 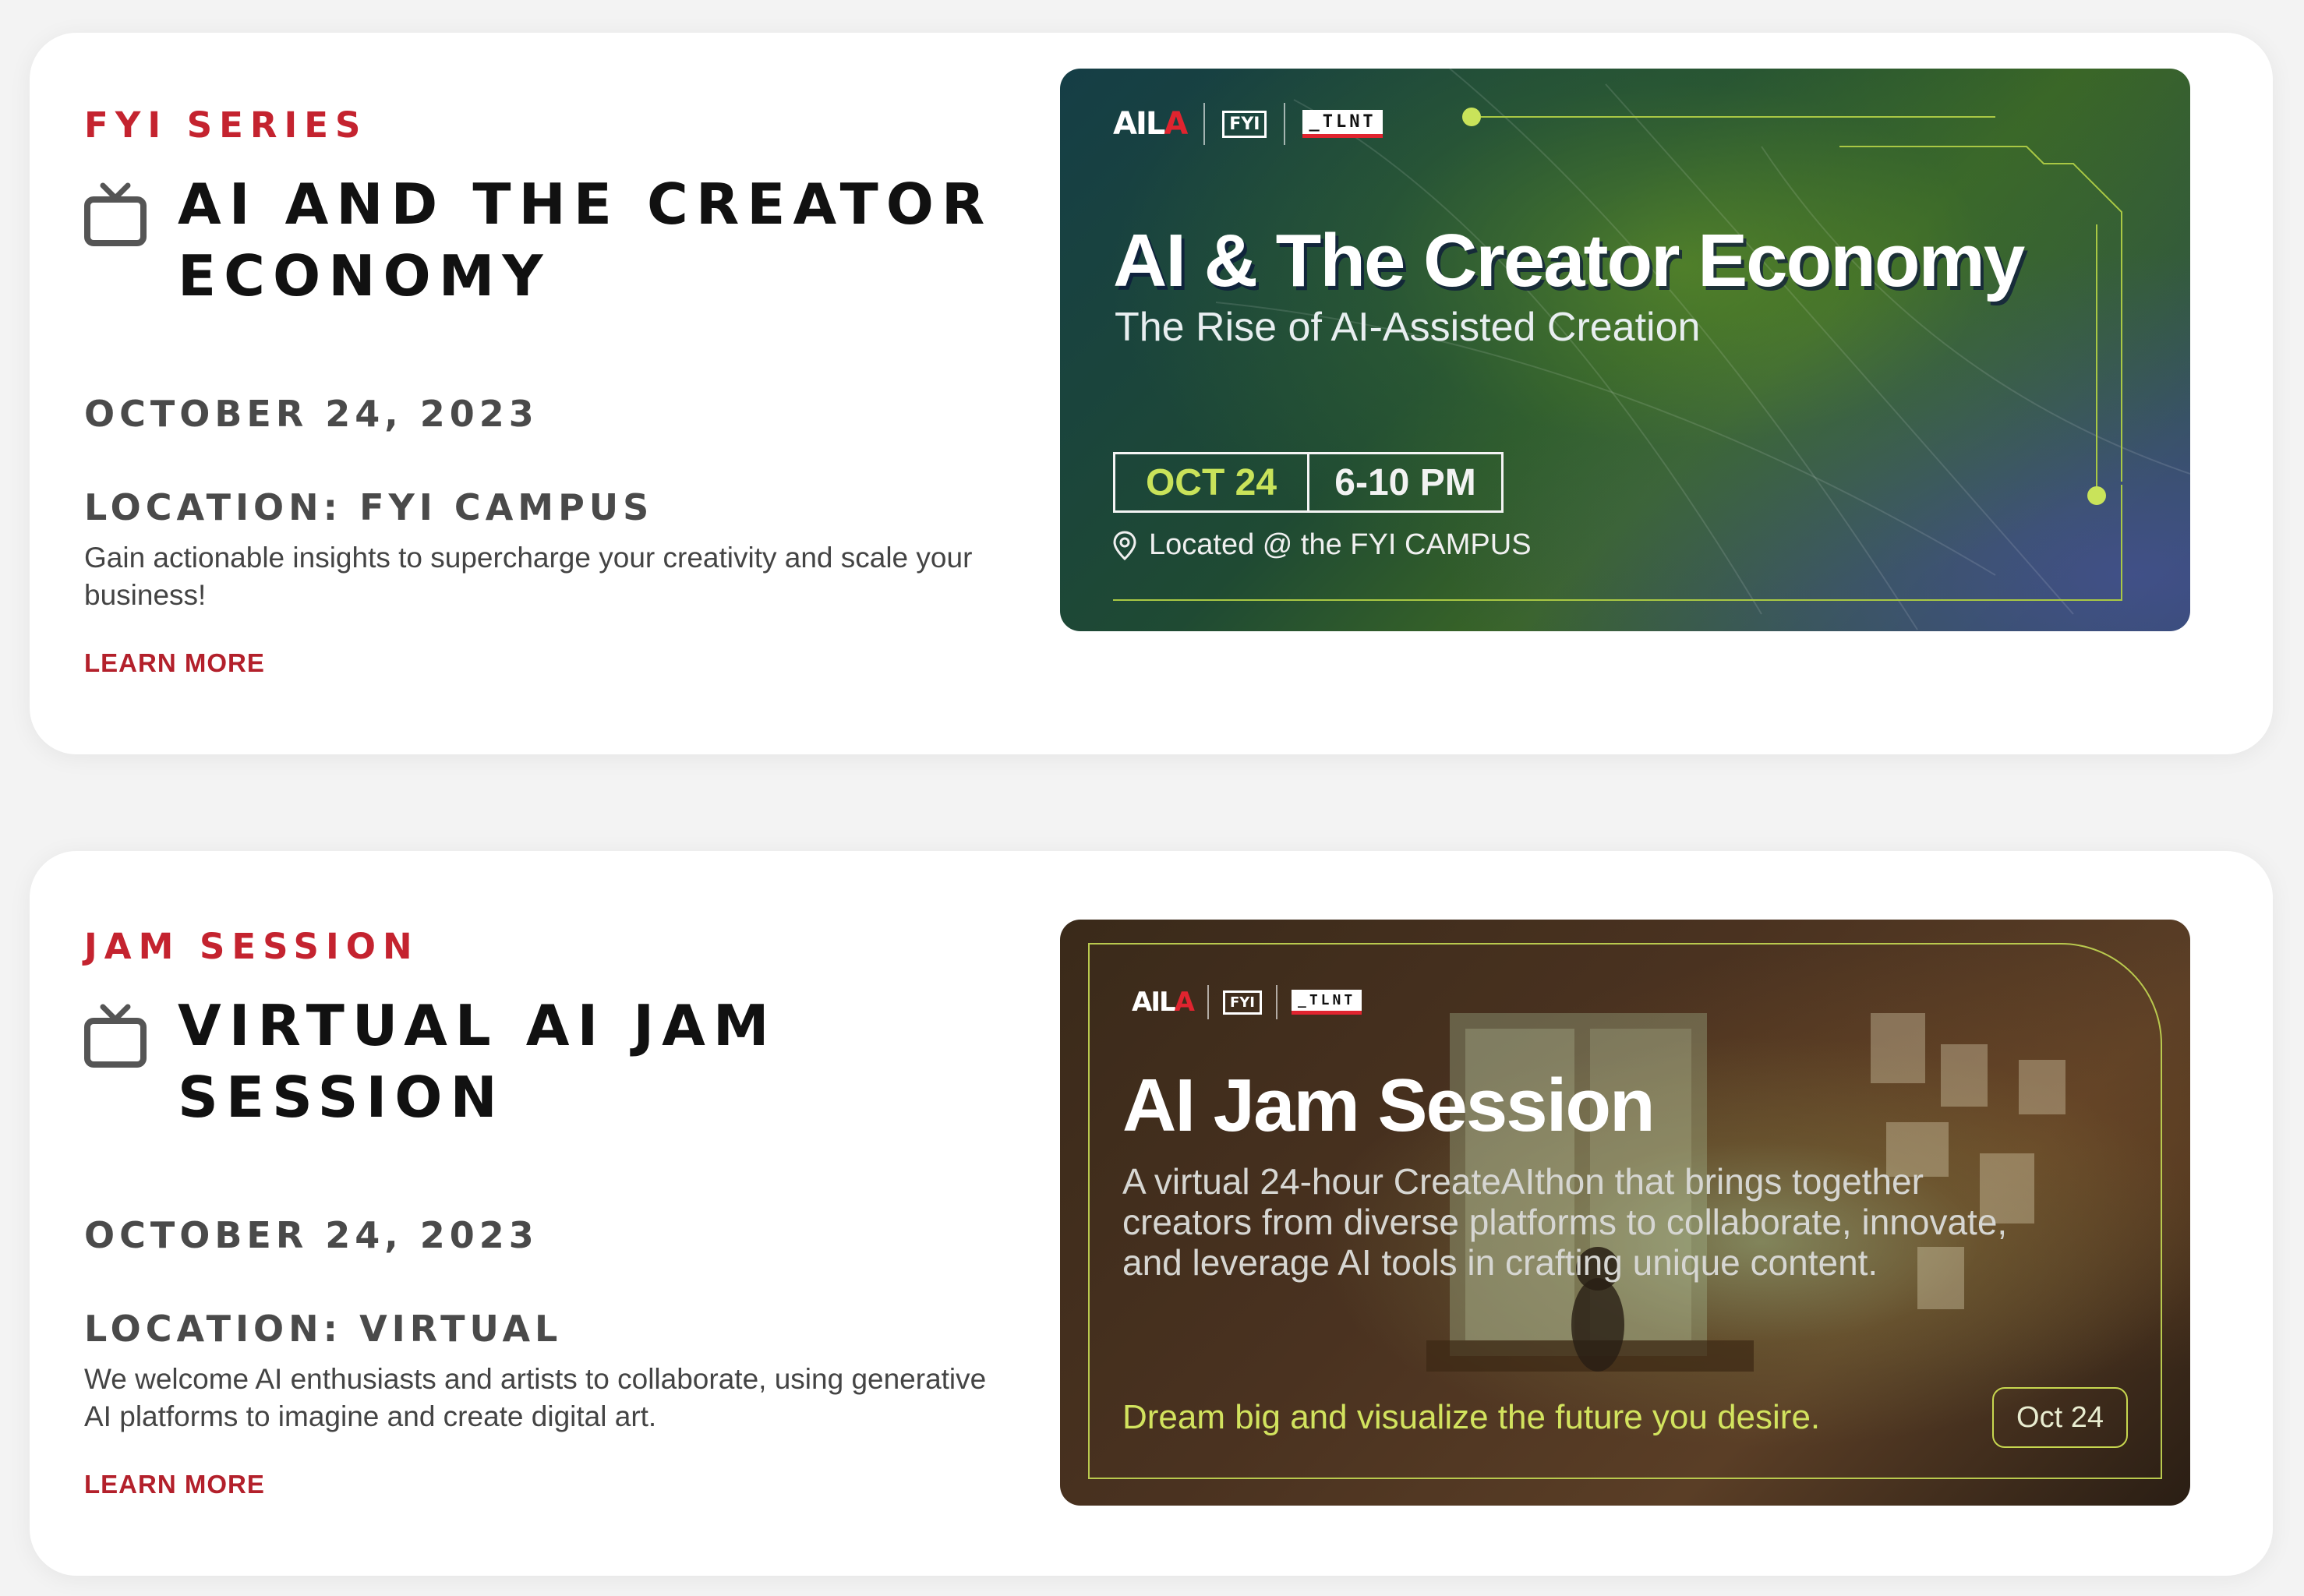 What do you see at coordinates (1124, 545) in the screenshot?
I see `location-pin-icon` at bounding box center [1124, 545].